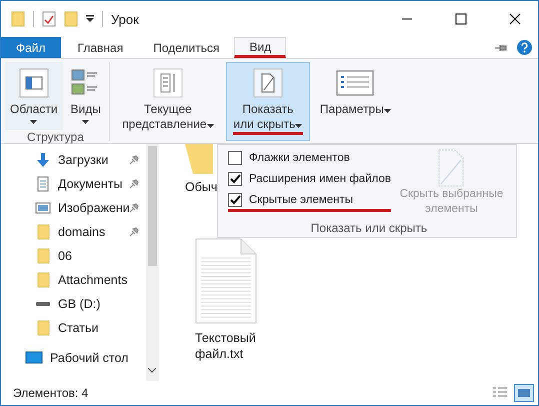  What do you see at coordinates (73, 304) in the screenshot?
I see `nav-item: GB (D:)` at bounding box center [73, 304].